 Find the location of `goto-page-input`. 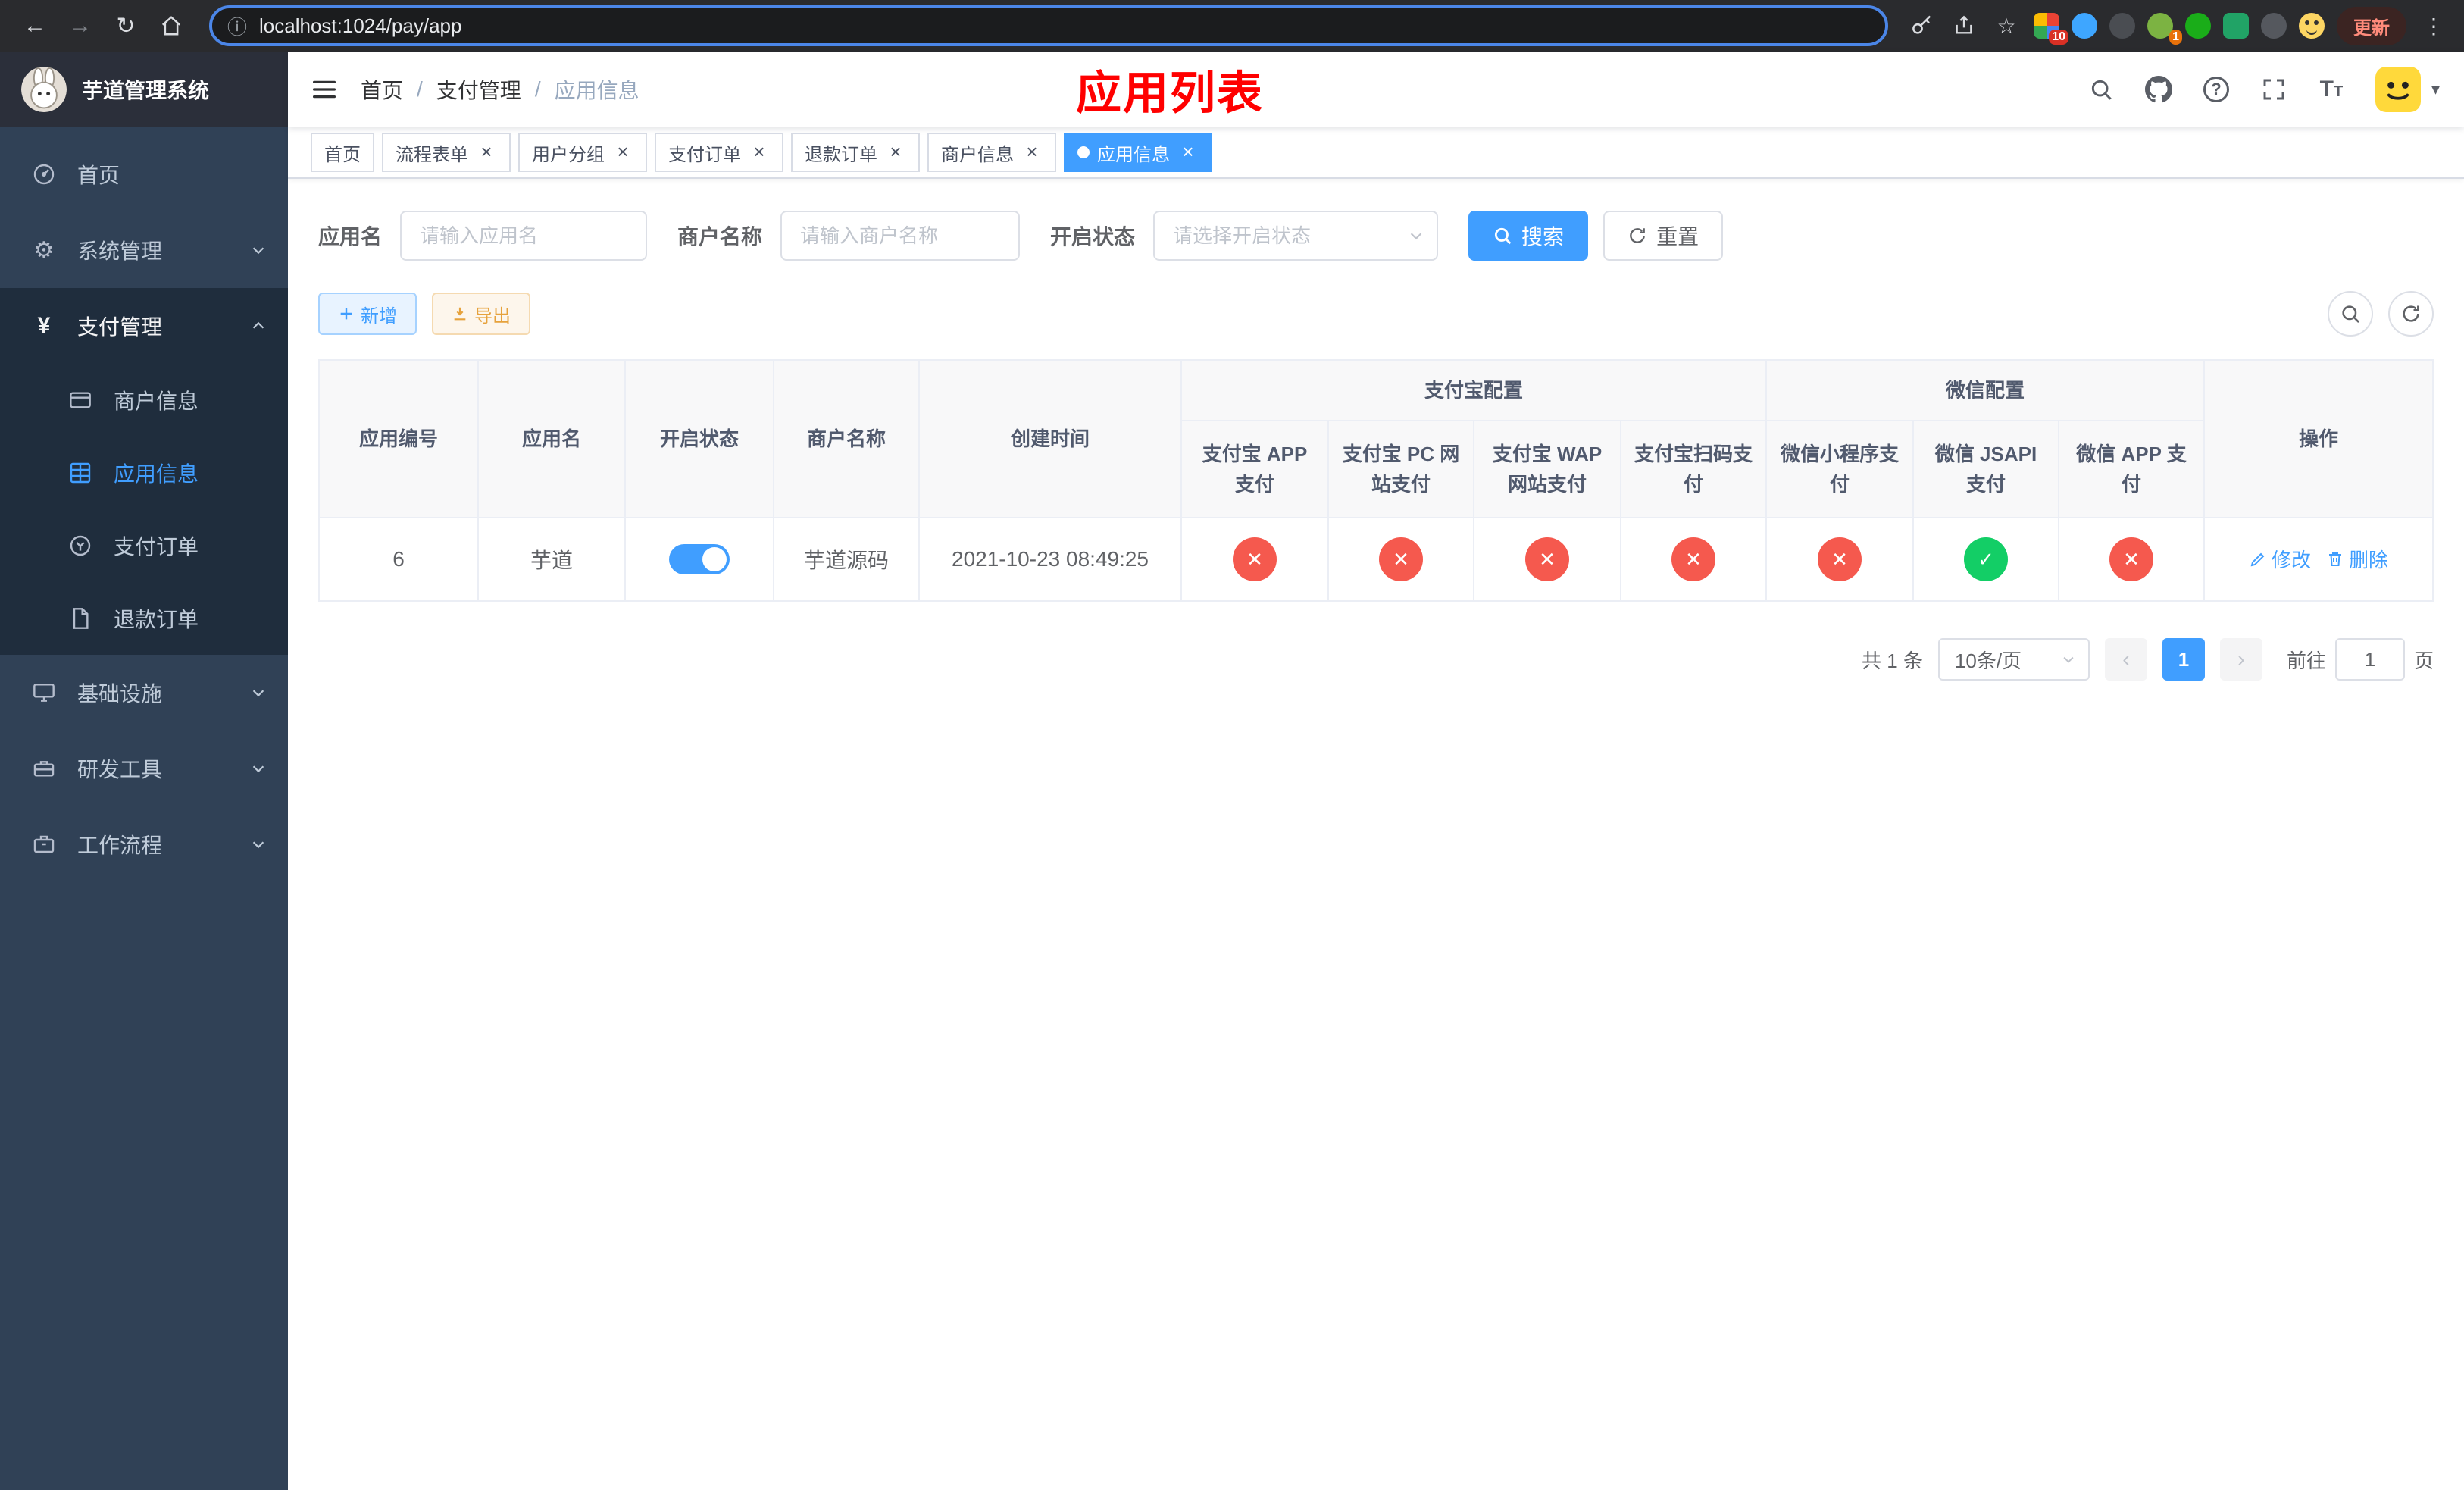

goto-page-input is located at coordinates (2369, 659).